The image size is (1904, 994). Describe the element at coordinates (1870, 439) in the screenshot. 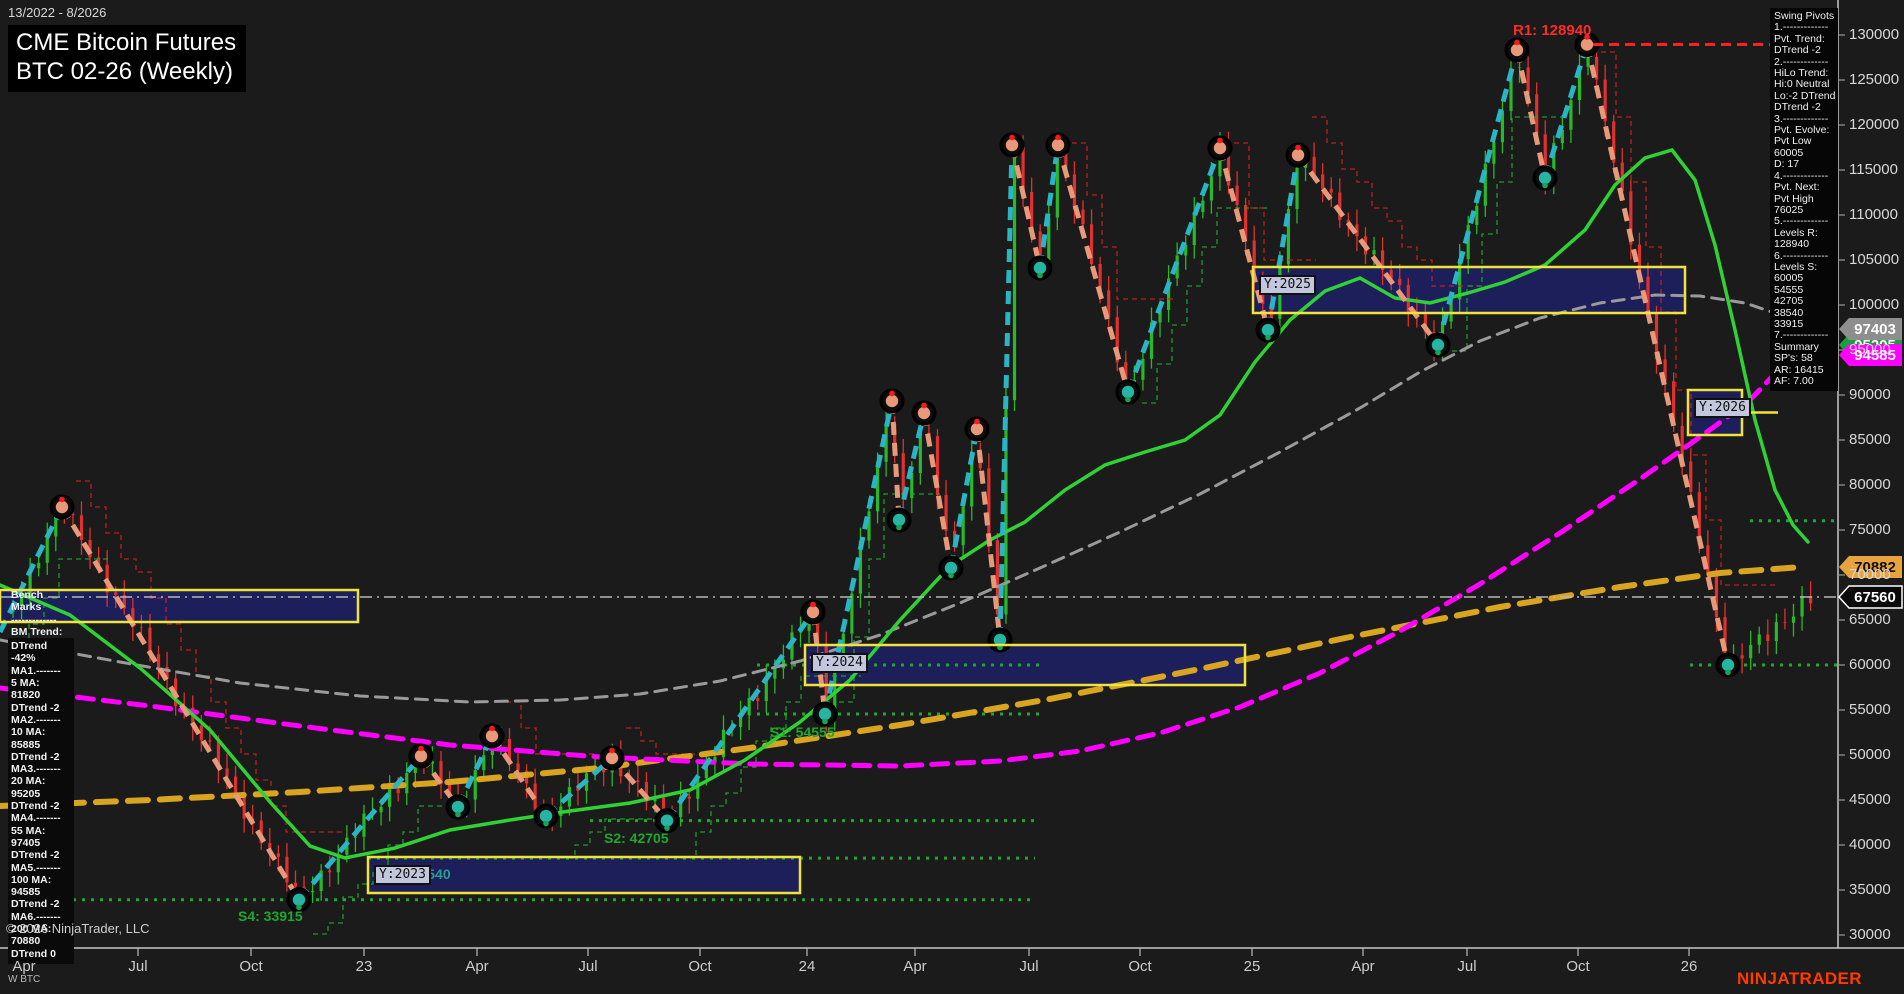

I see `price-axis-label: 85000` at that location.